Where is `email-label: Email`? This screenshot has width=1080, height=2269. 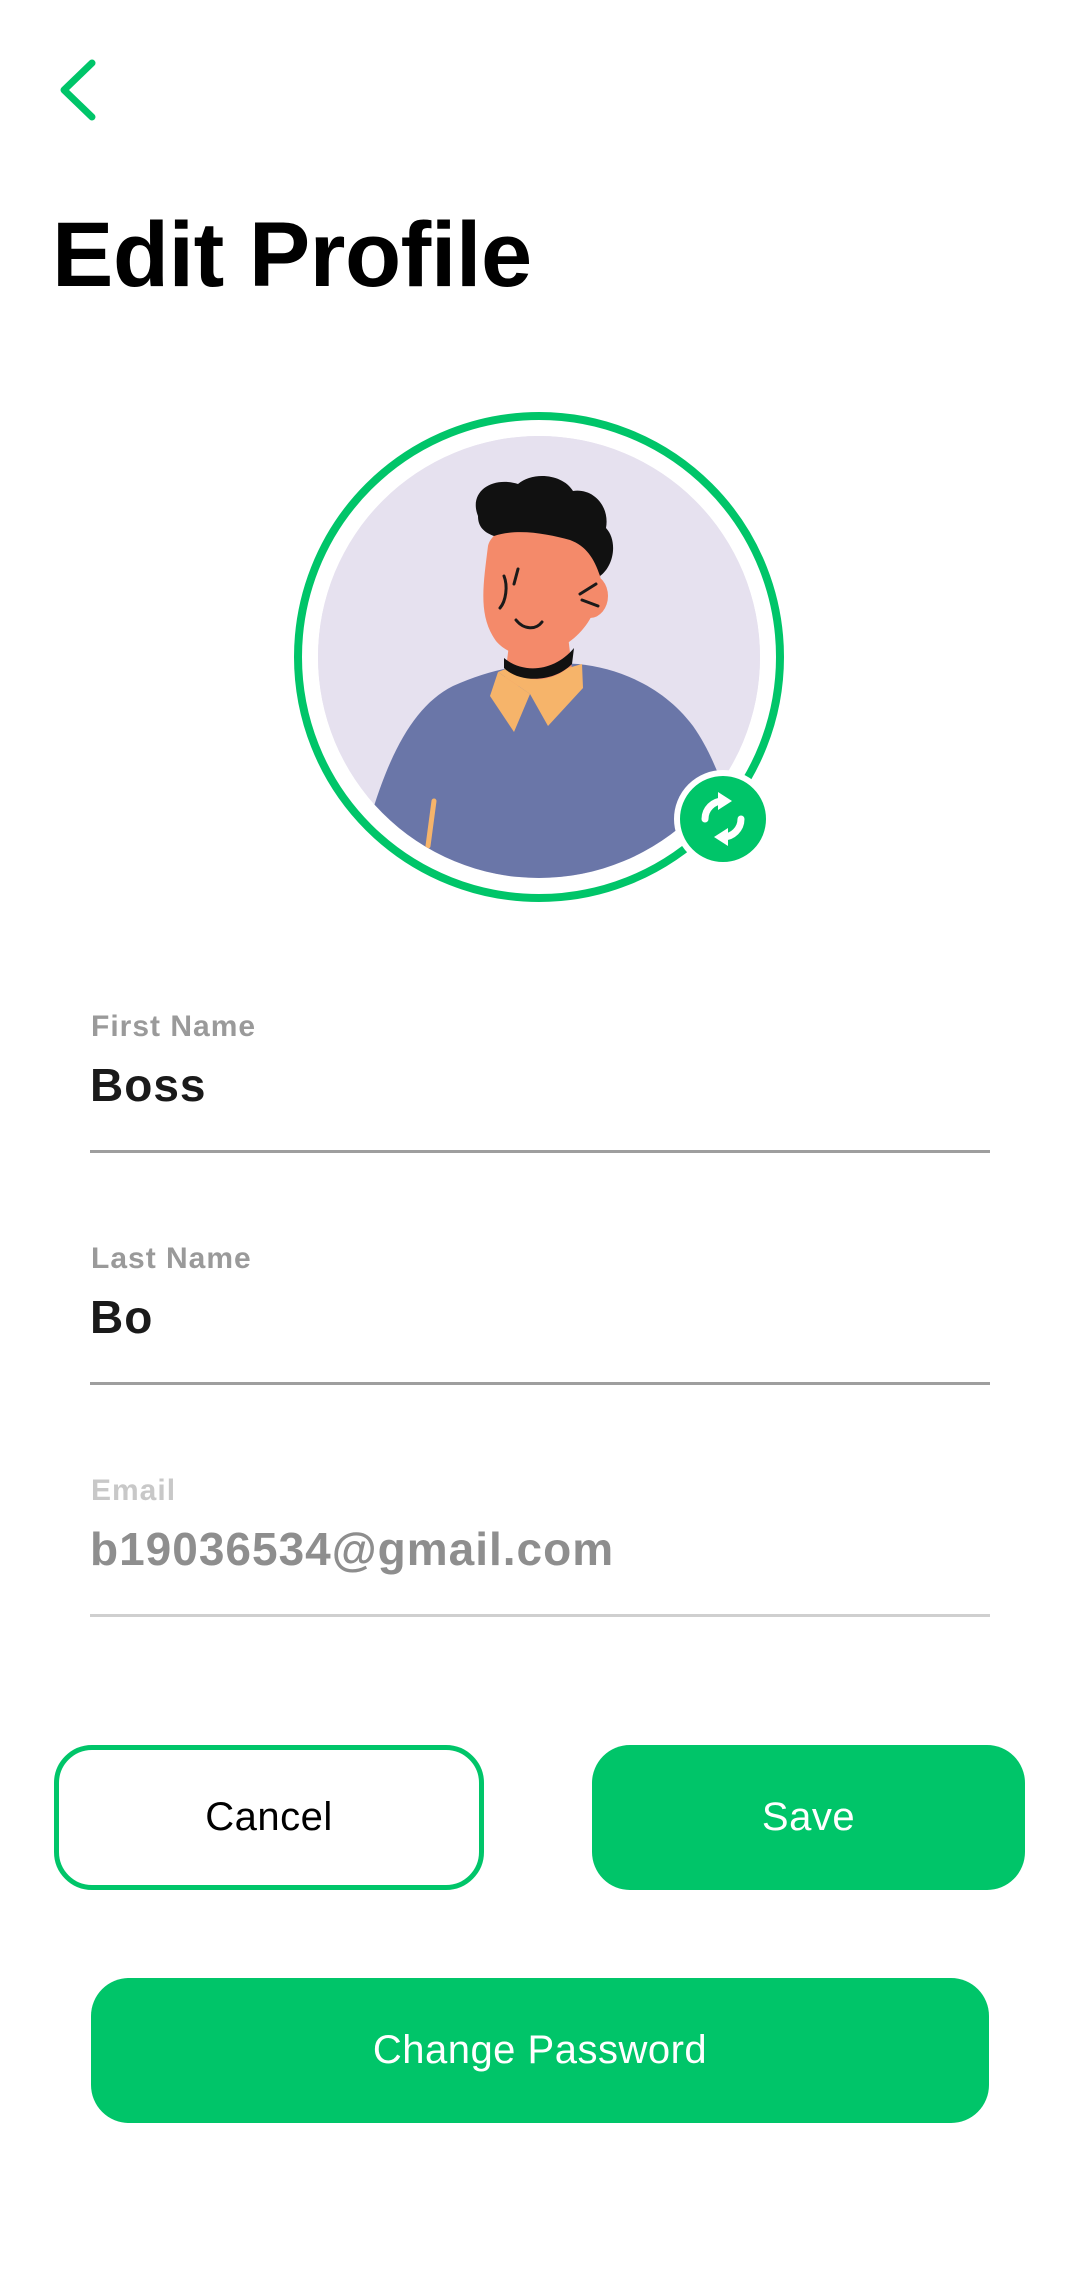
email-label: Email is located at coordinates (134, 1490).